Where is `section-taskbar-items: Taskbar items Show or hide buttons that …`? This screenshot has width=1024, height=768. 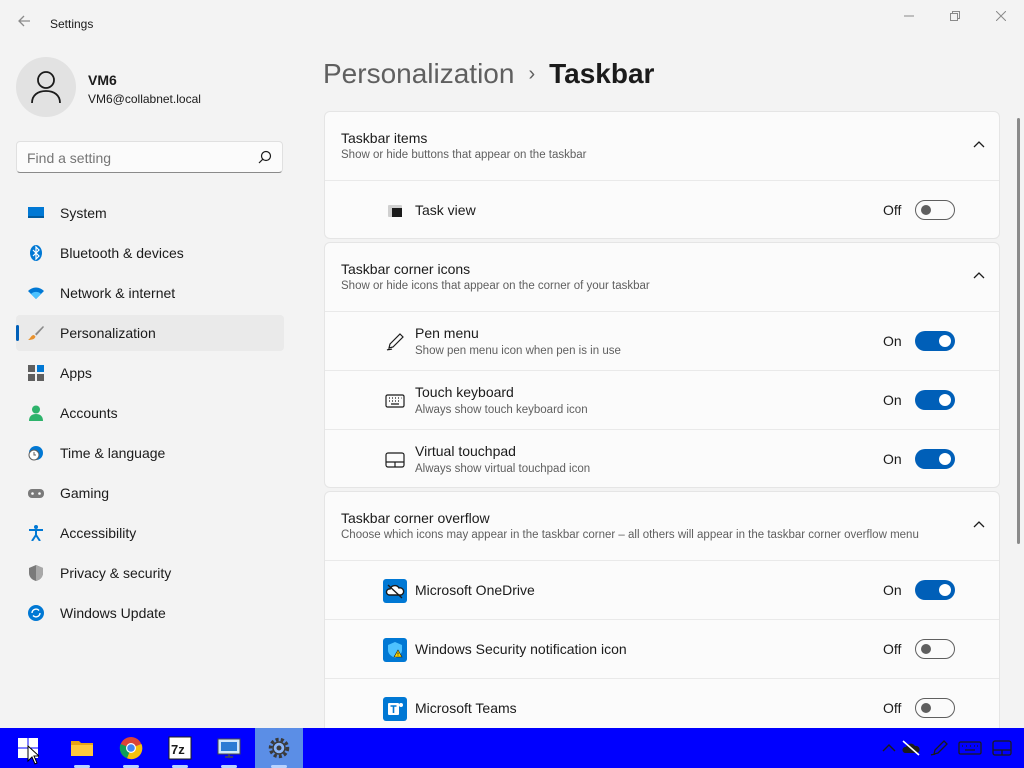 section-taskbar-items: Taskbar items Show or hide buttons that … is located at coordinates (662, 175).